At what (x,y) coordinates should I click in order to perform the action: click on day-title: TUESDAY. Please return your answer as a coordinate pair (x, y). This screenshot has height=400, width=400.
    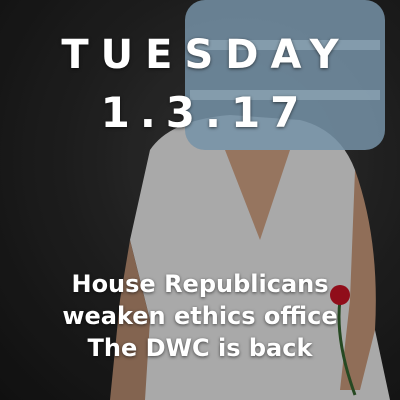
    Looking at the image, I should click on (206, 55).